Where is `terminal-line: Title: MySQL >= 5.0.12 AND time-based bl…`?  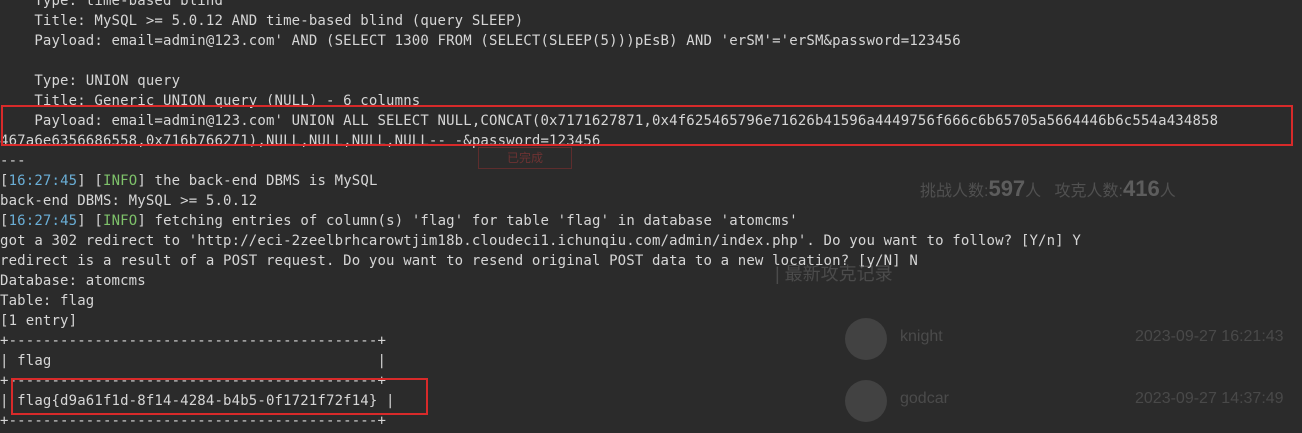 terminal-line: Title: MySQL >= 5.0.12 AND time-based bl… is located at coordinates (262, 21).